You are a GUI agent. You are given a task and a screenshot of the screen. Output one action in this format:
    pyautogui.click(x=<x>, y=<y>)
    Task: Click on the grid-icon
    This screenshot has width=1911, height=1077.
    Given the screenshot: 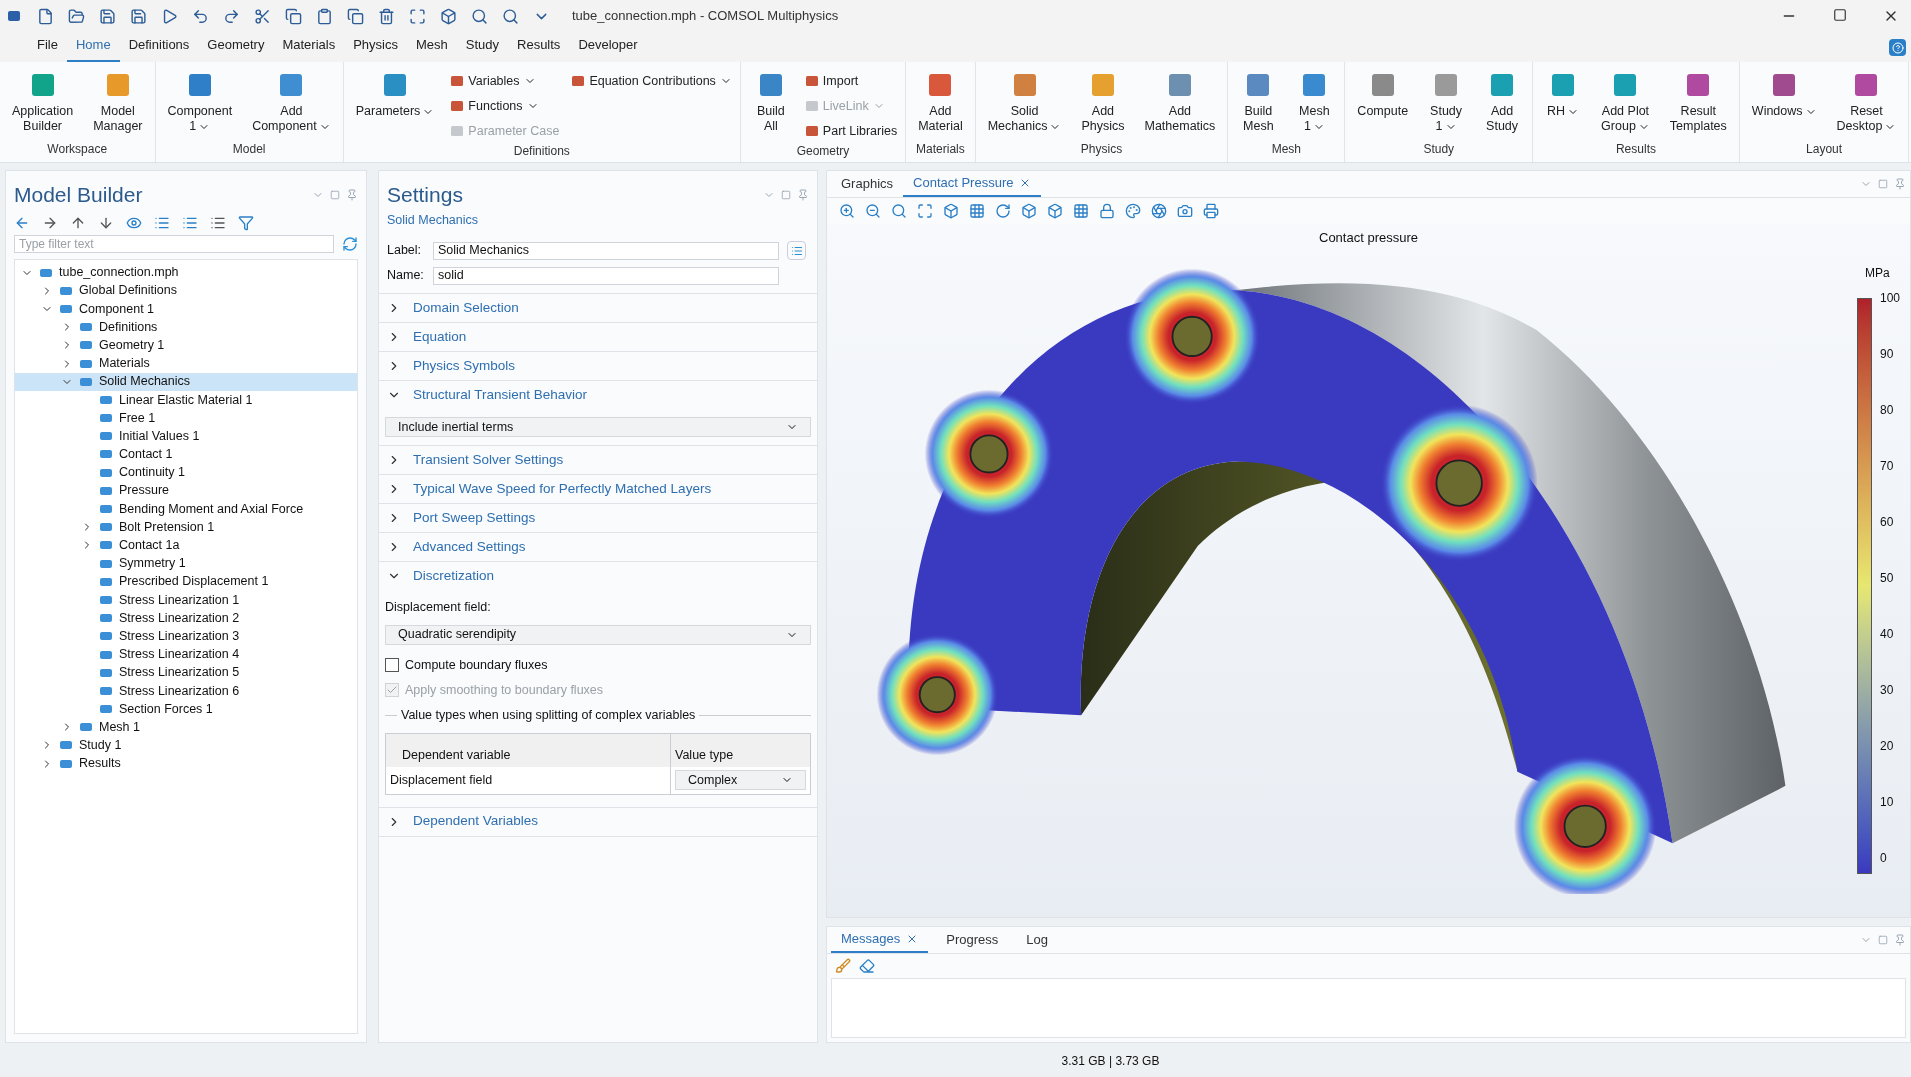 What is the action you would take?
    pyautogui.click(x=977, y=211)
    